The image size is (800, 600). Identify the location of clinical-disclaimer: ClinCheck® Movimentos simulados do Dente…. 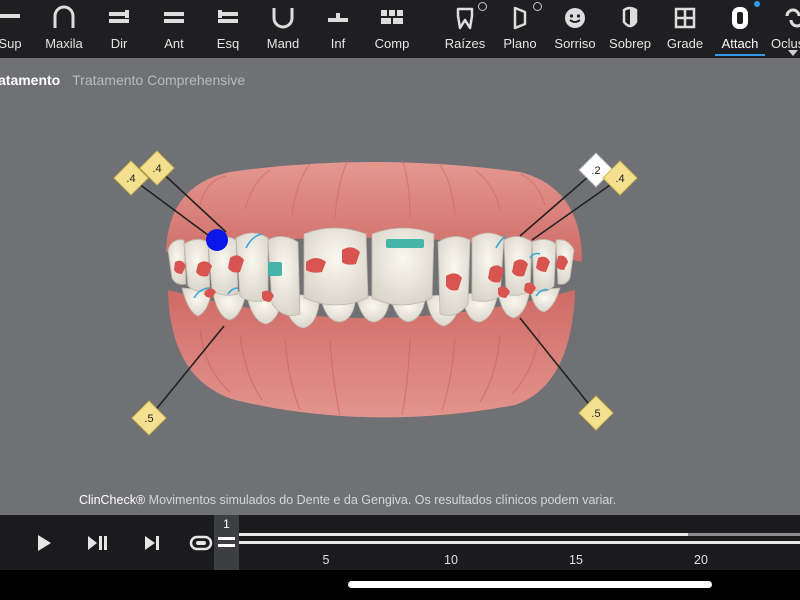
(347, 500).